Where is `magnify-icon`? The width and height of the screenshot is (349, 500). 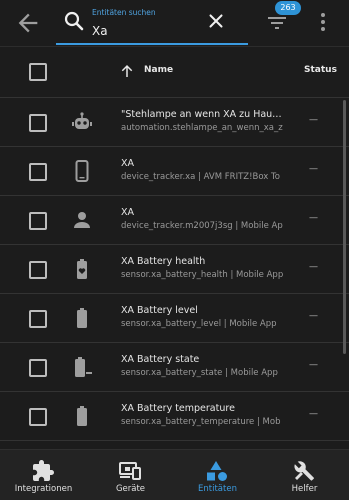 magnify-icon is located at coordinates (74, 21).